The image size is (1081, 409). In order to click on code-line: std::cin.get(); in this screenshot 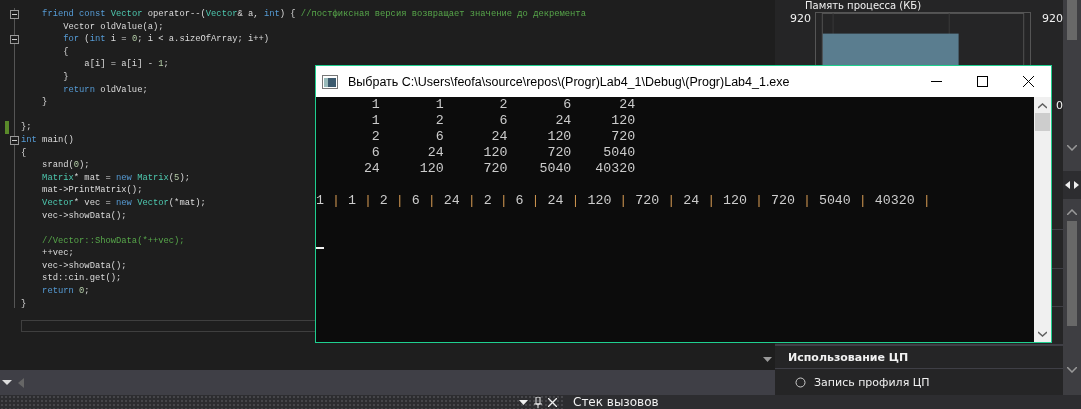, I will do `click(81, 279)`.